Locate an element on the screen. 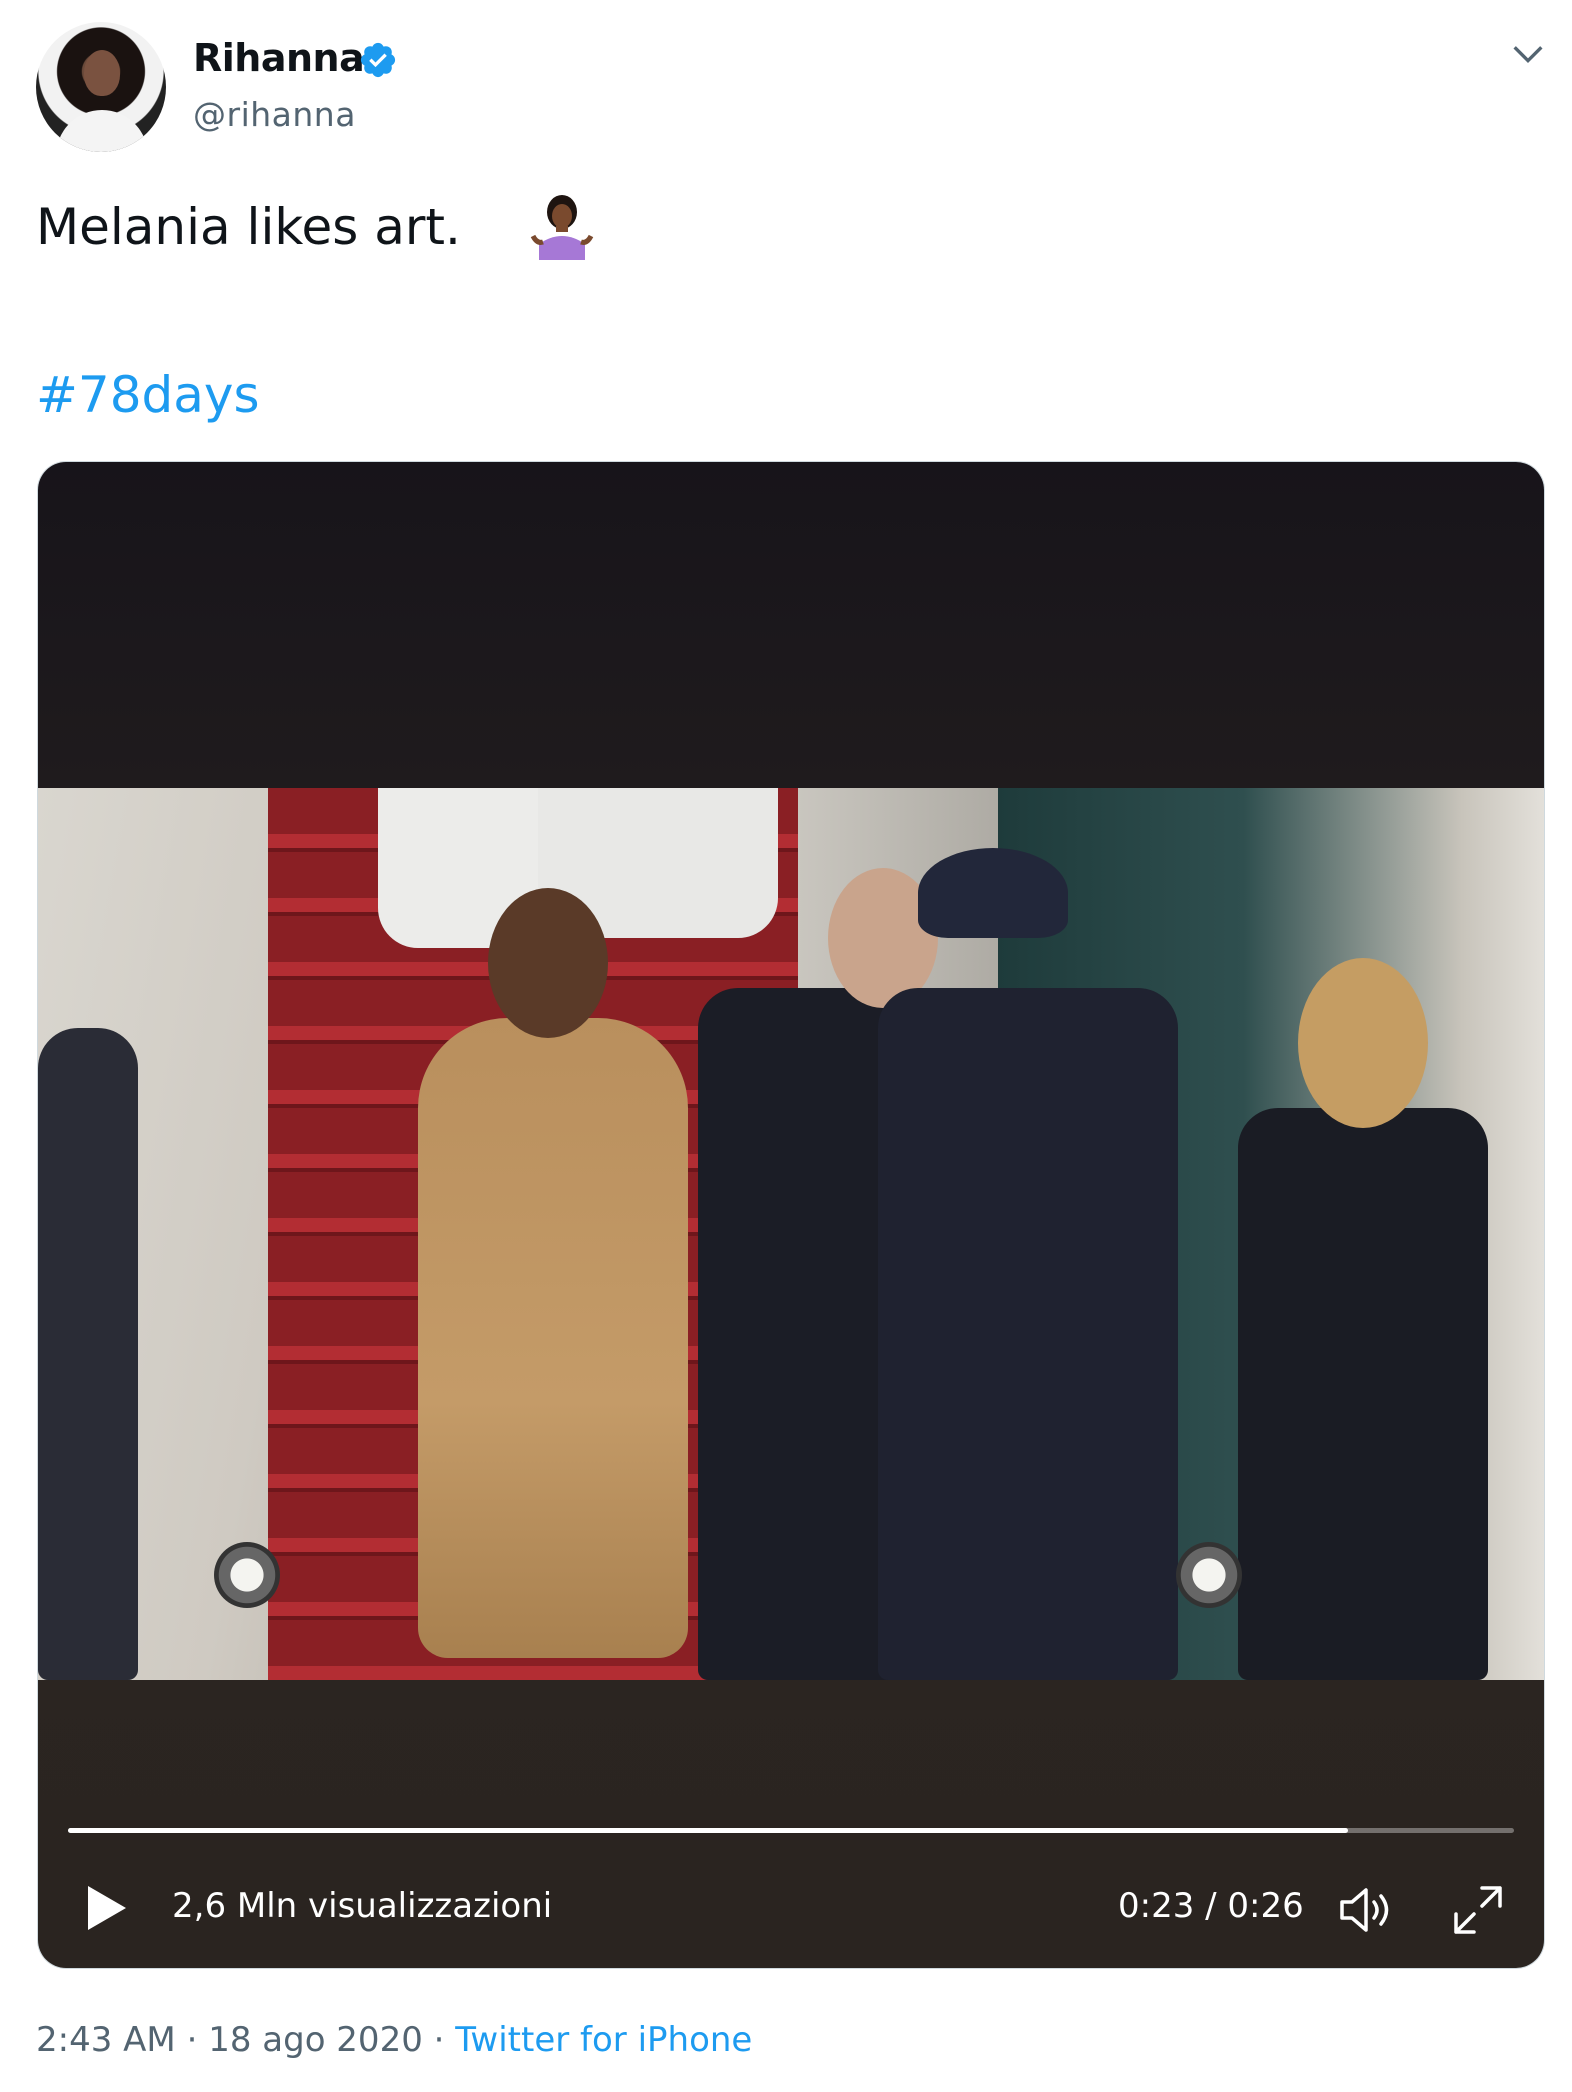  tweet-date: 18 ago 2020 is located at coordinates (315, 2040).